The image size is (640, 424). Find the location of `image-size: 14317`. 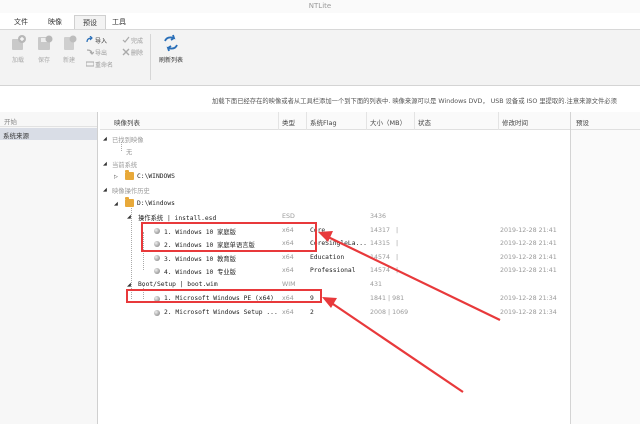

image-size: 14317 is located at coordinates (380, 230).